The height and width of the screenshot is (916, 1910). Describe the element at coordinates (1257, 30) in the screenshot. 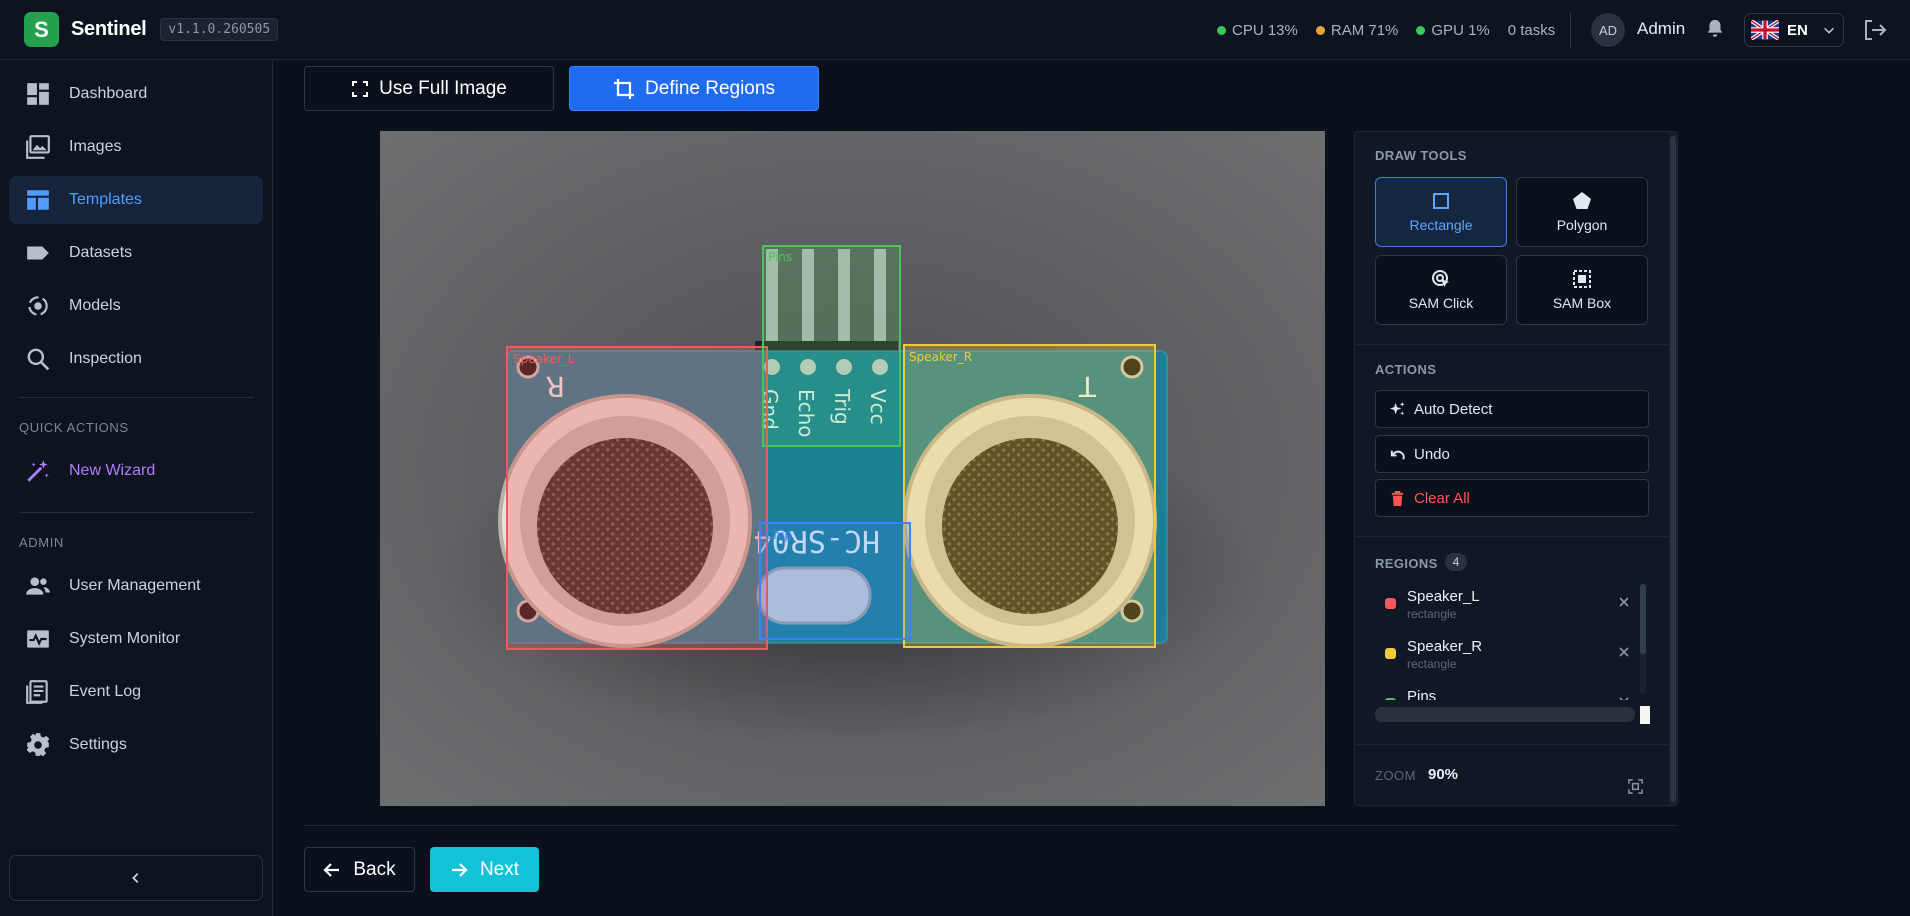

I see `cpu-stat: CPU 13%` at that location.